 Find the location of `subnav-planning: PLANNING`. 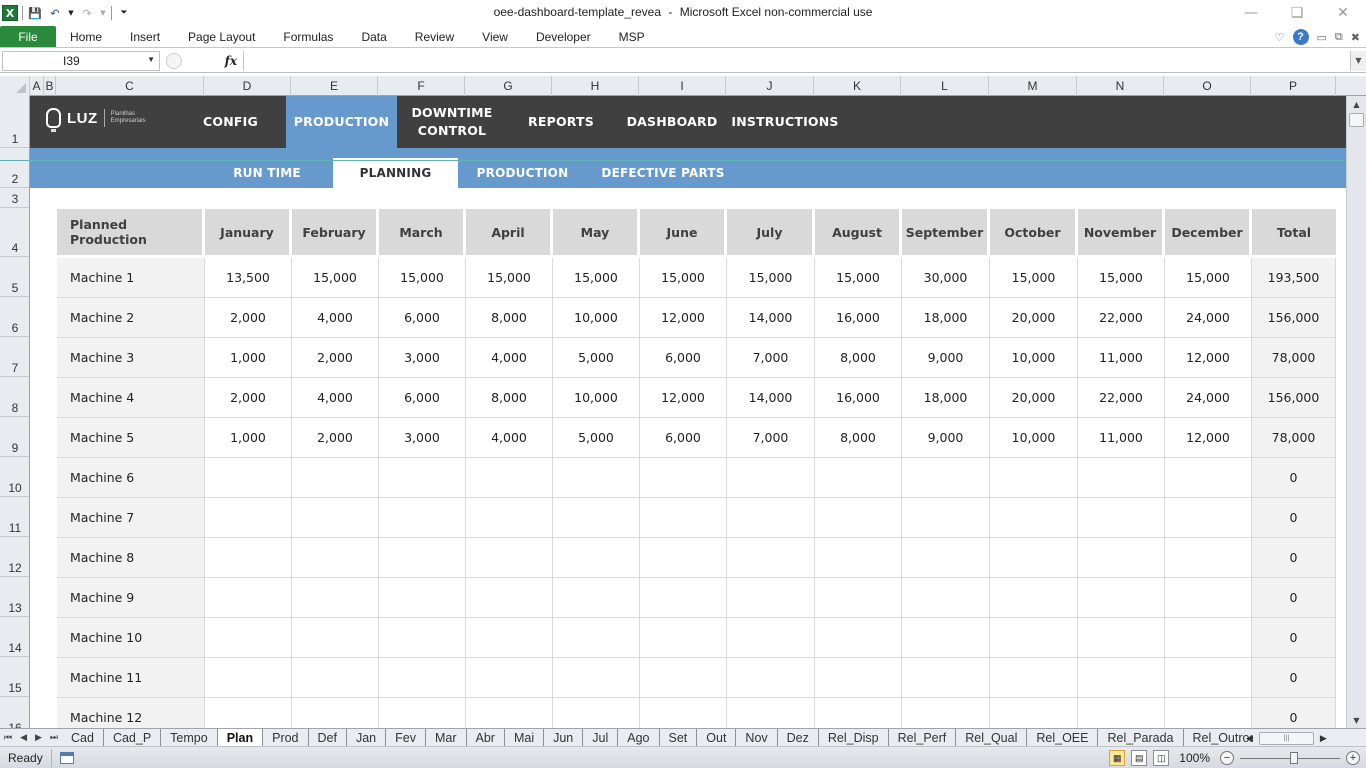

subnav-planning: PLANNING is located at coordinates (395, 173).